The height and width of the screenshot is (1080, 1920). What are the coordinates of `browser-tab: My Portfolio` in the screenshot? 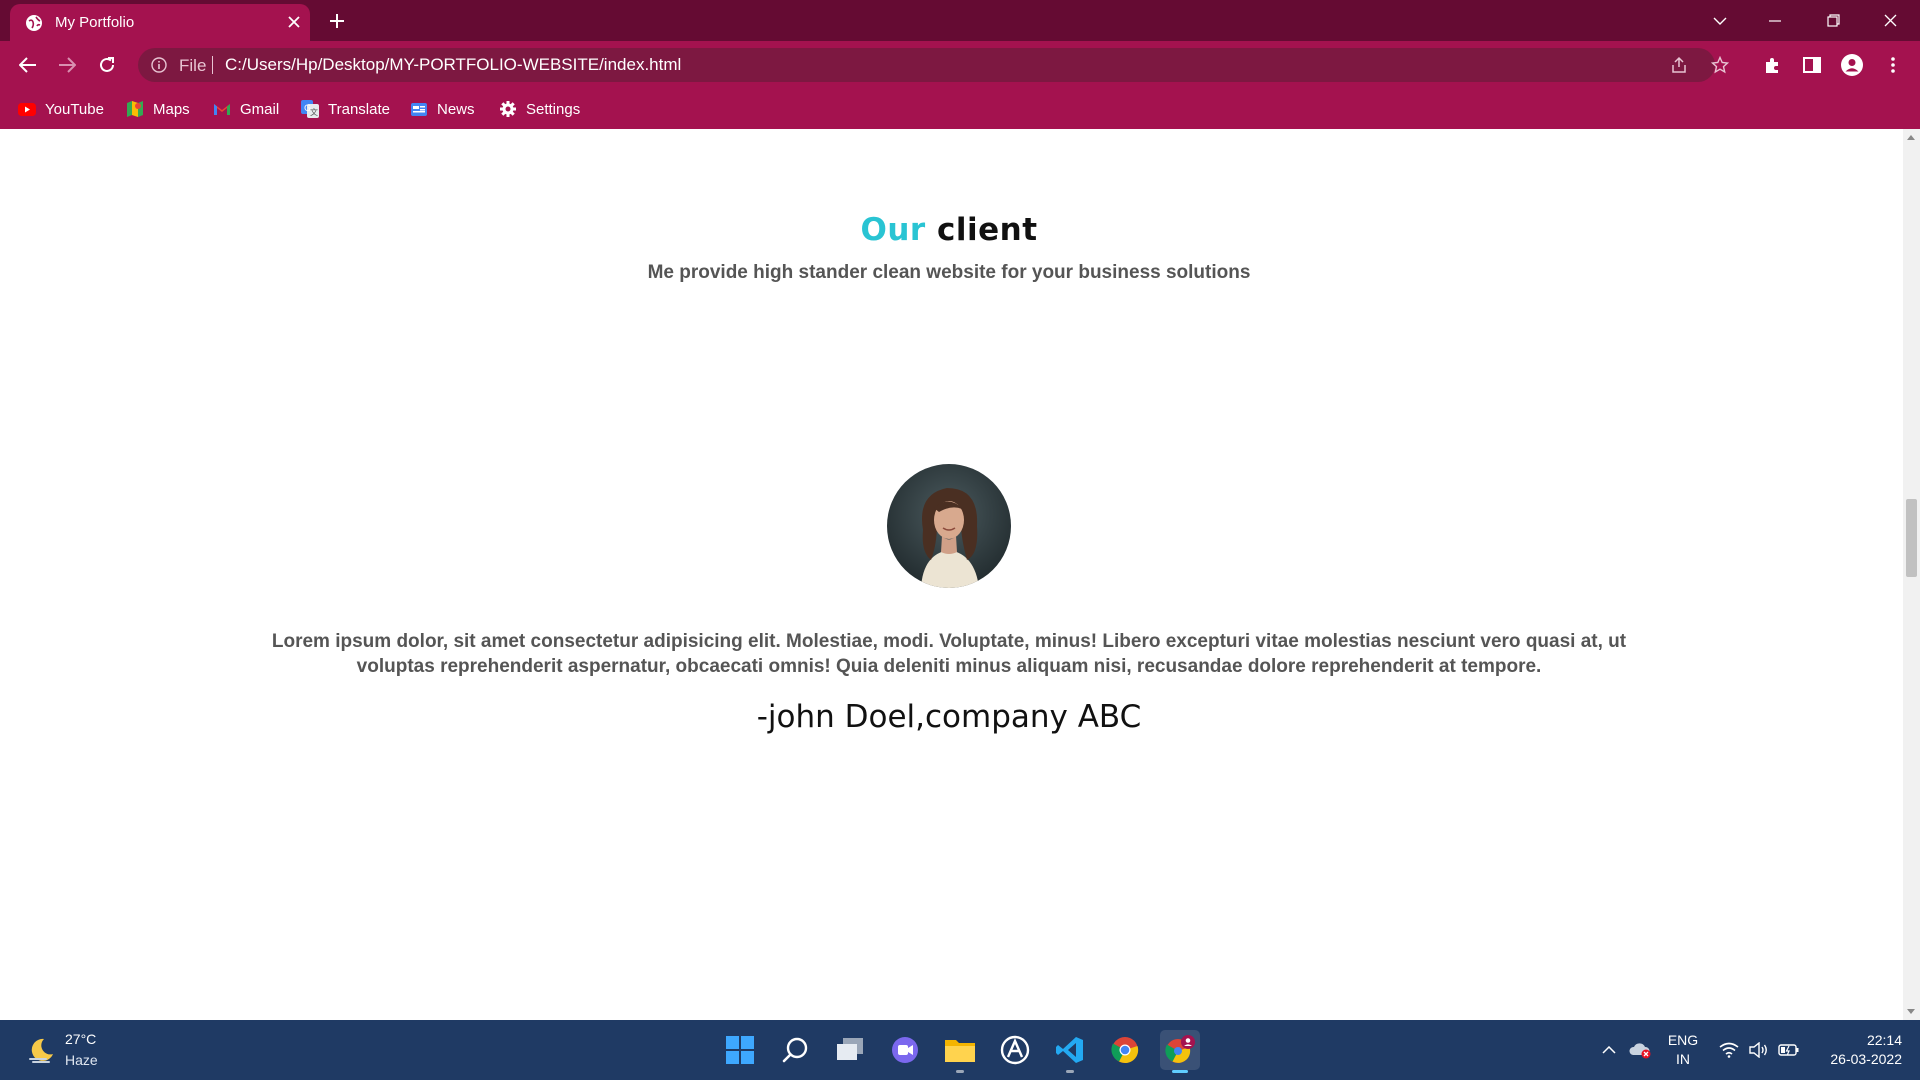 It's located at (160, 22).